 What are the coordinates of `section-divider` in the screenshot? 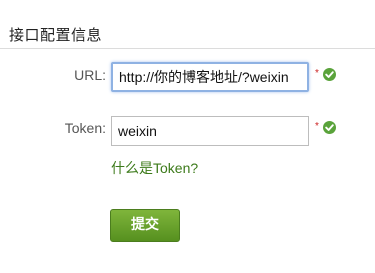 It's located at (187, 48).